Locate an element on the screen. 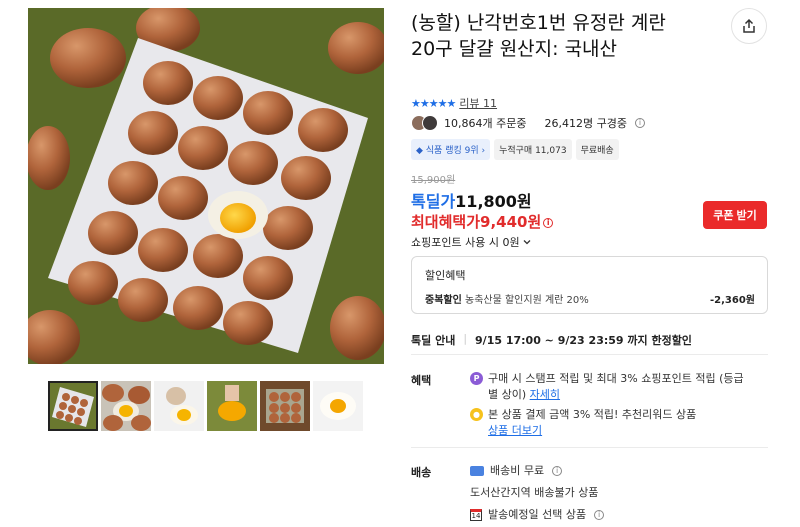 This screenshot has height=527, width=800. shipping-label: 배송 is located at coordinates (421, 472).